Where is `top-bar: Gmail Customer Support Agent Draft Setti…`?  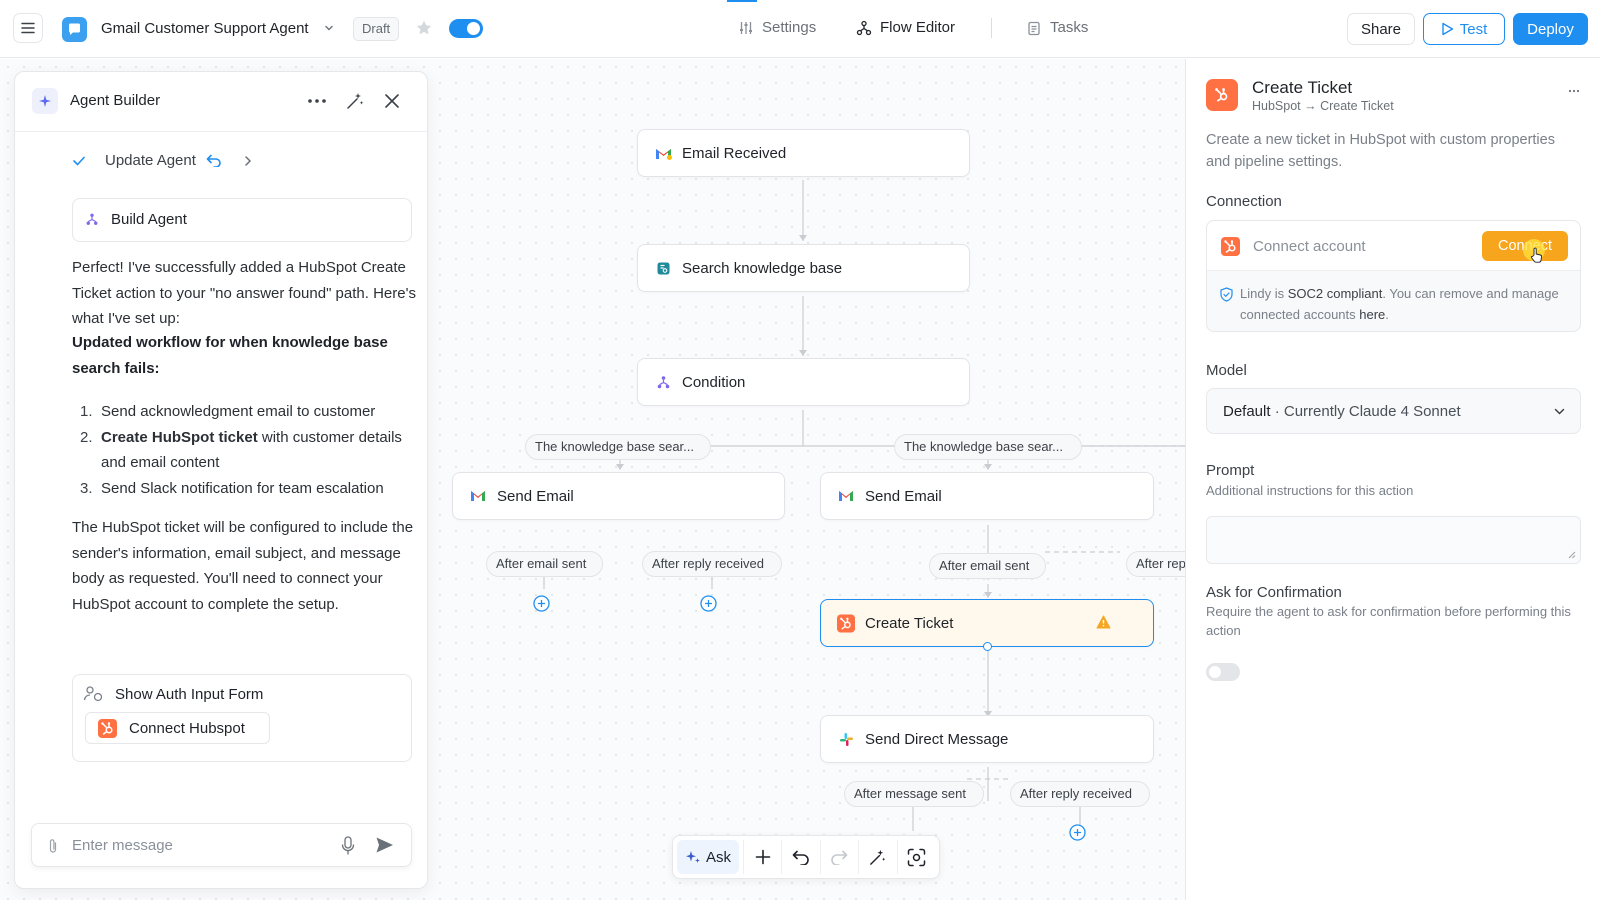
top-bar: Gmail Customer Support Agent Draft Setti… is located at coordinates (800, 29).